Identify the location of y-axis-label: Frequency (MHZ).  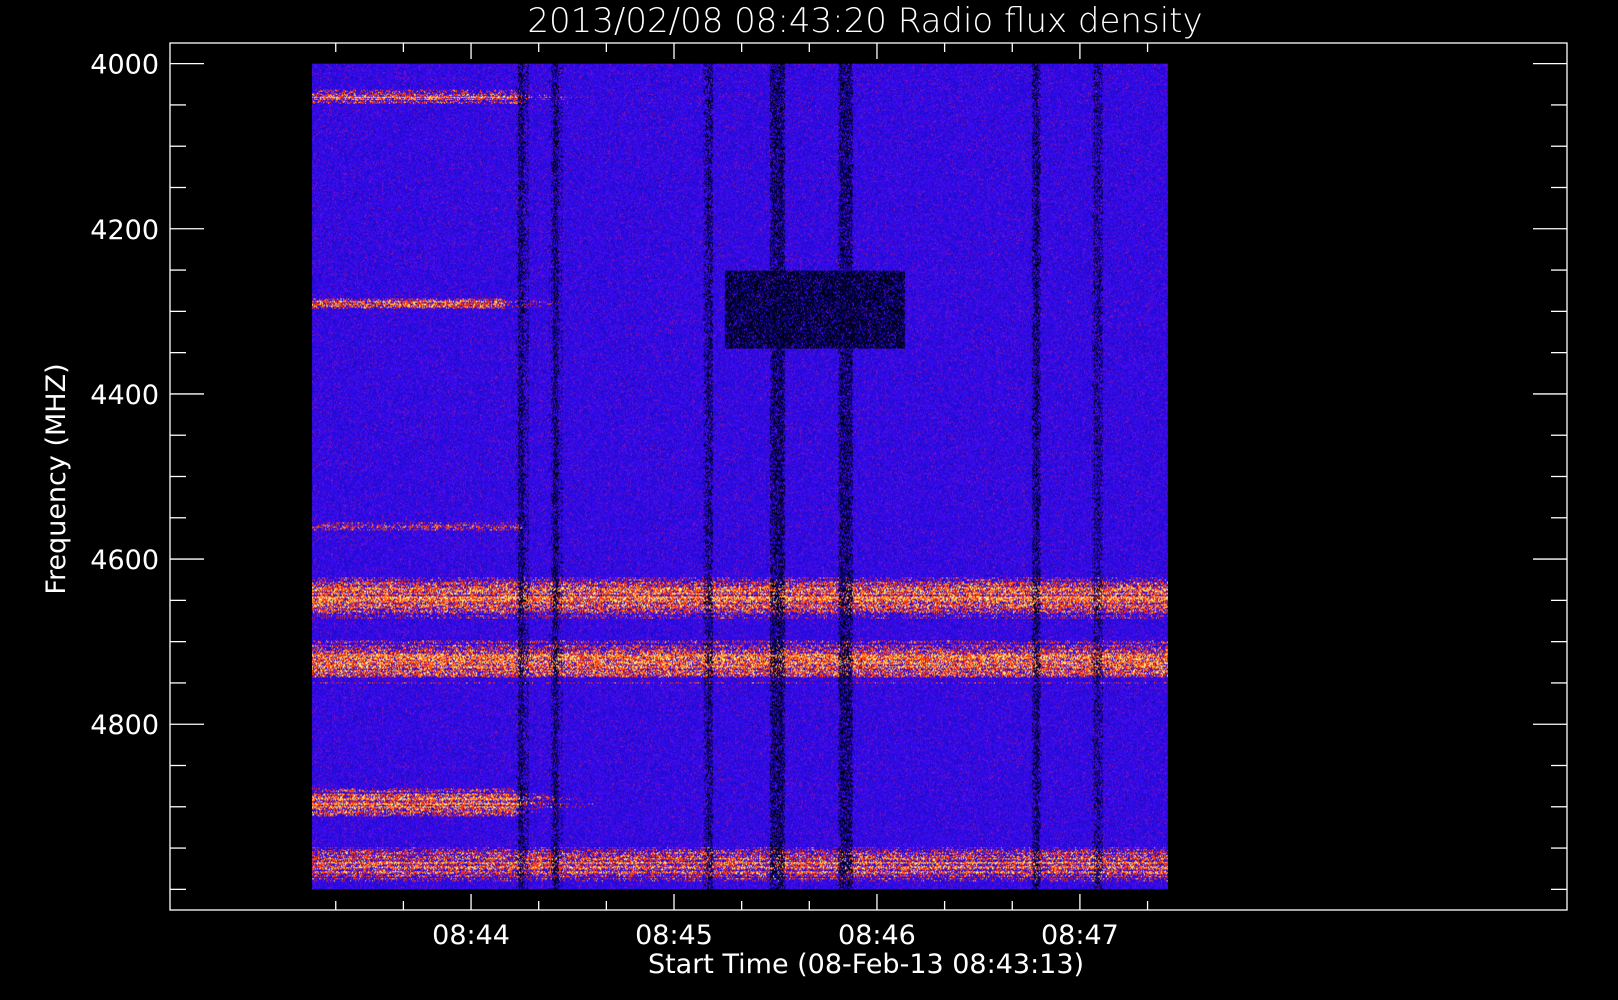
(56, 478).